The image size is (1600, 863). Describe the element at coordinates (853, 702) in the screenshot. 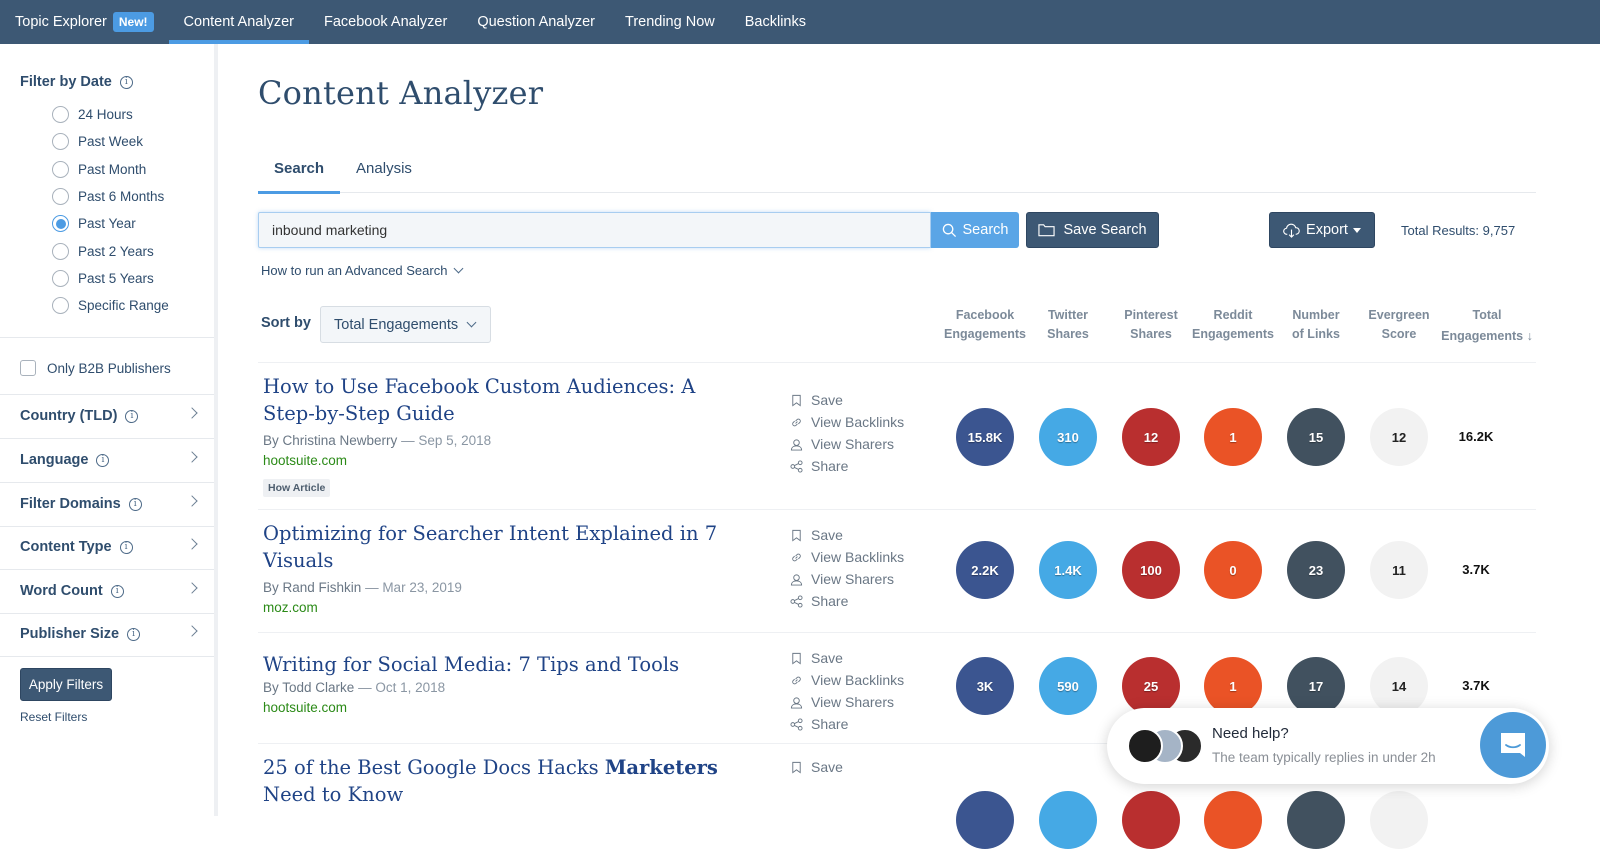

I see `action-label: View Sharers` at that location.